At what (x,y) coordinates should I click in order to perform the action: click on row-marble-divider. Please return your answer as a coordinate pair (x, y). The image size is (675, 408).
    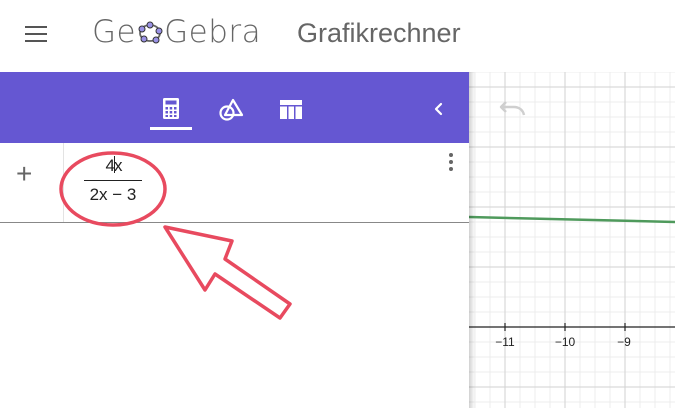
    Looking at the image, I should click on (63, 182).